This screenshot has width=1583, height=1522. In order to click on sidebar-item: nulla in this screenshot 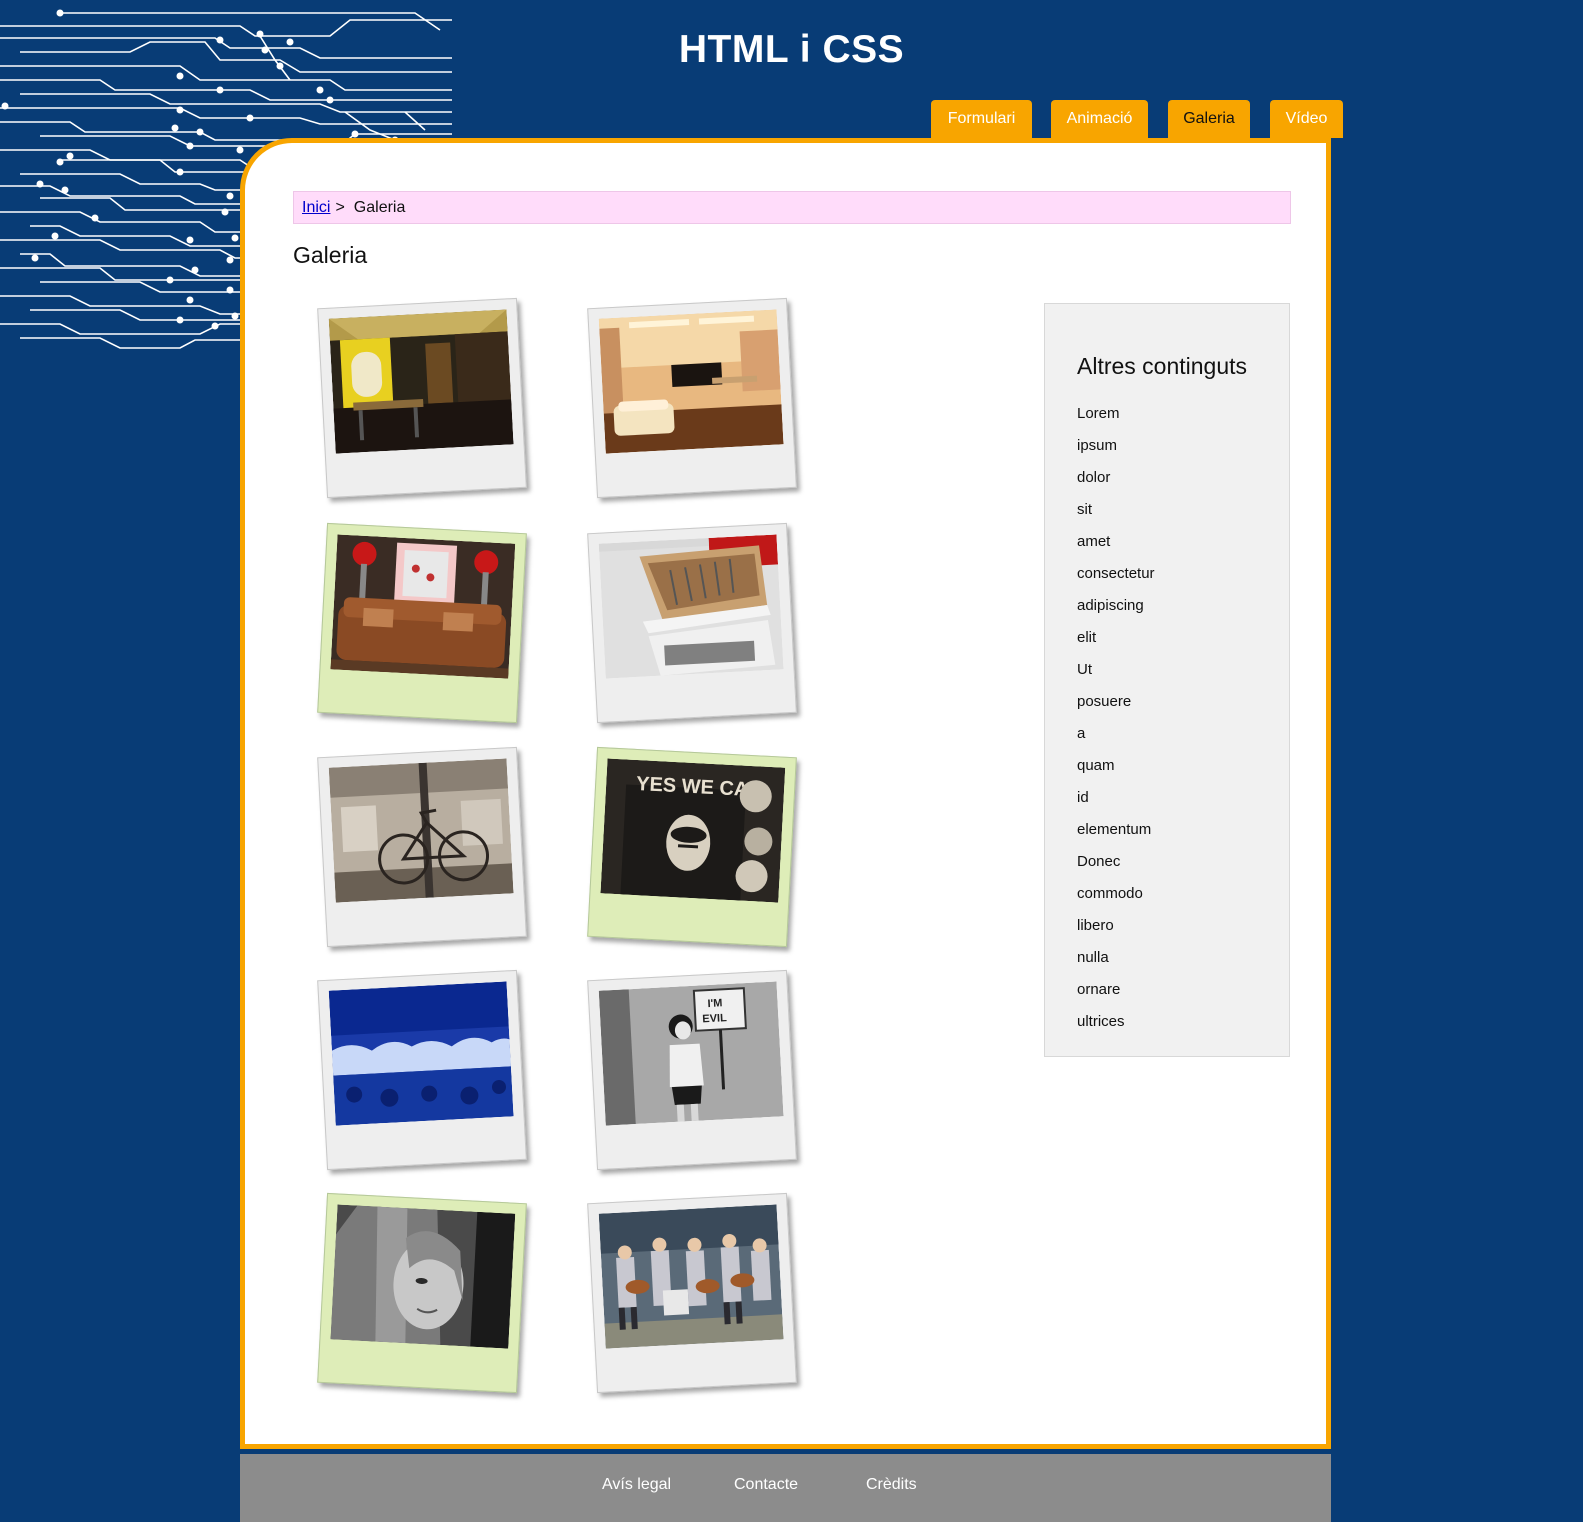, I will do `click(1093, 957)`.